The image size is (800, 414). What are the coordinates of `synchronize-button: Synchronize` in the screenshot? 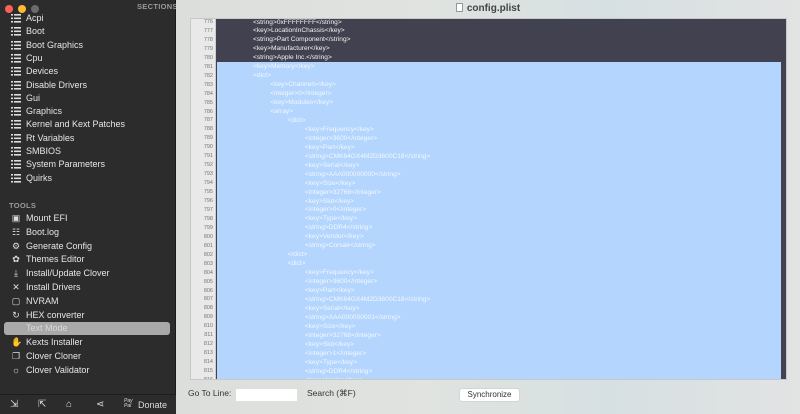 It's located at (489, 395).